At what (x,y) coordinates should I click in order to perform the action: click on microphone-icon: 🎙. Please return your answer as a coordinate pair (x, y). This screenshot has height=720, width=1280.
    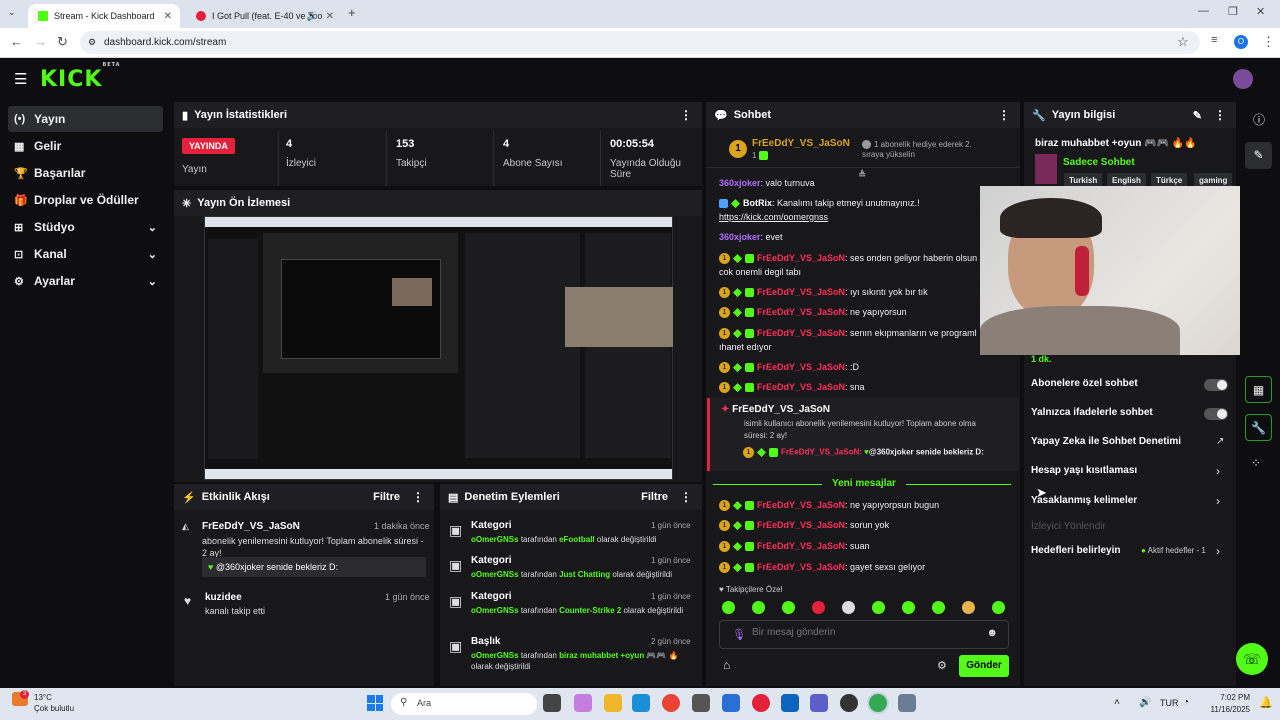
    Looking at the image, I should click on (739, 634).